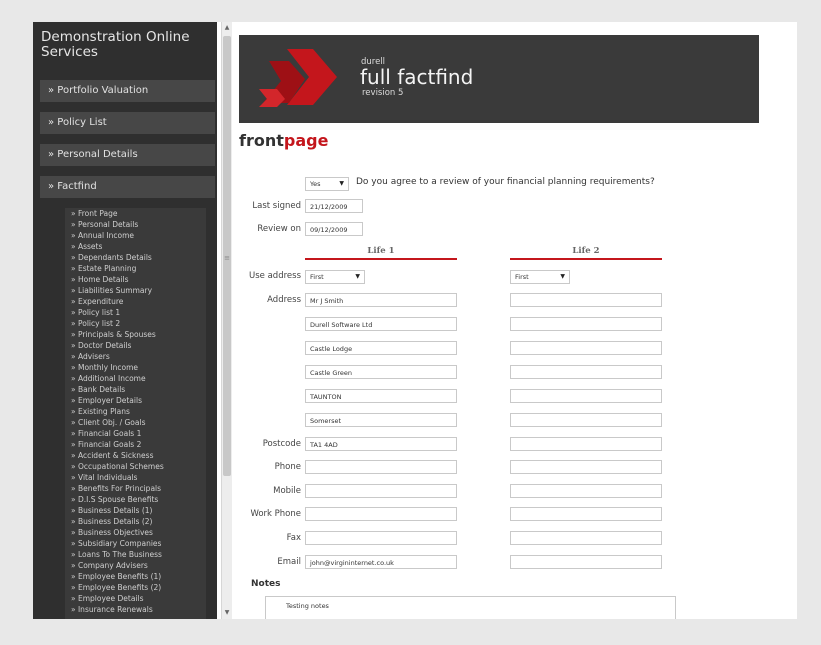 This screenshot has height=645, width=821. What do you see at coordinates (306, 140) in the screenshot?
I see `page-title-part2: page` at bounding box center [306, 140].